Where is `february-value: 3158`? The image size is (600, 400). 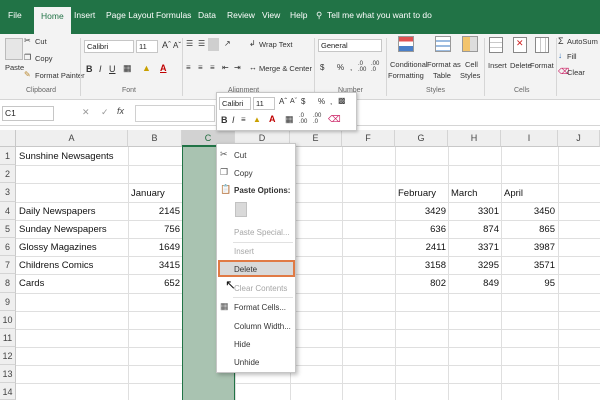 february-value: 3158 is located at coordinates (420, 265).